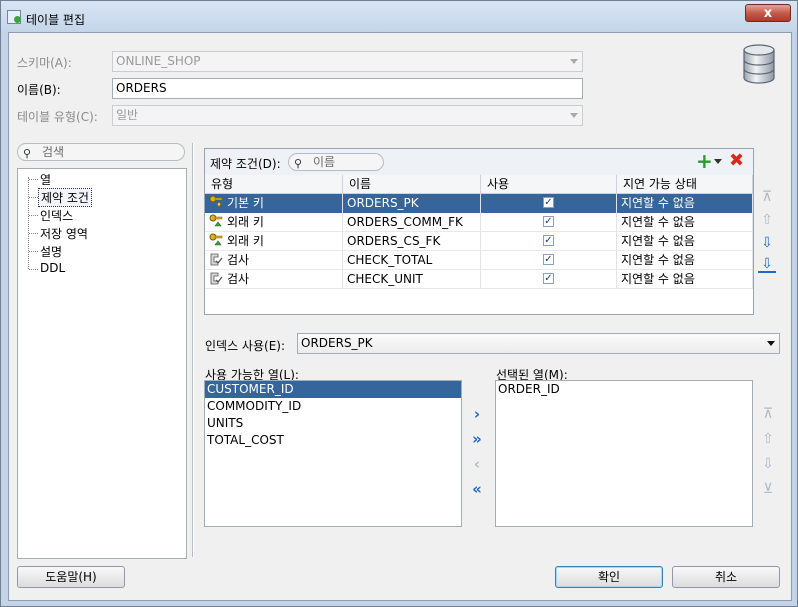 The image size is (798, 607). Describe the element at coordinates (479, 203) in the screenshot. I see `table-row: 기본 키 ORDERS_PK ✓ 지연할 수 없음` at that location.